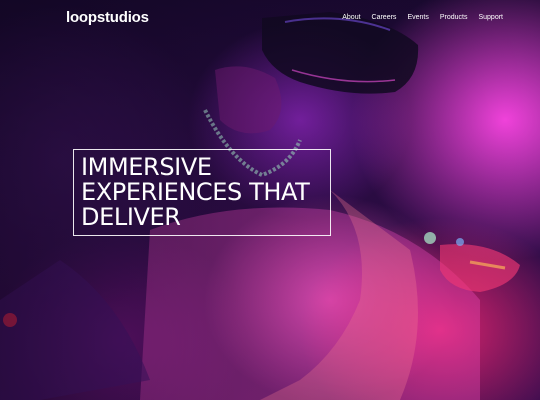  I want to click on logo: loopstudios, so click(107, 17).